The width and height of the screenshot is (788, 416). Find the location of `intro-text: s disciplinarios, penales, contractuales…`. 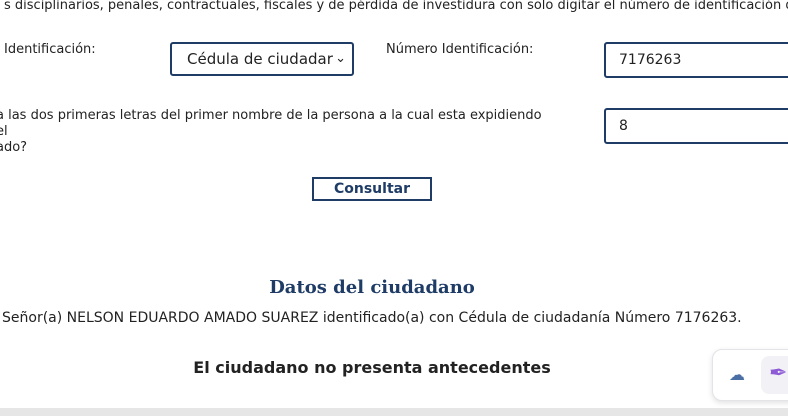

intro-text: s disciplinarios, penales, contractuales… is located at coordinates (396, 6).